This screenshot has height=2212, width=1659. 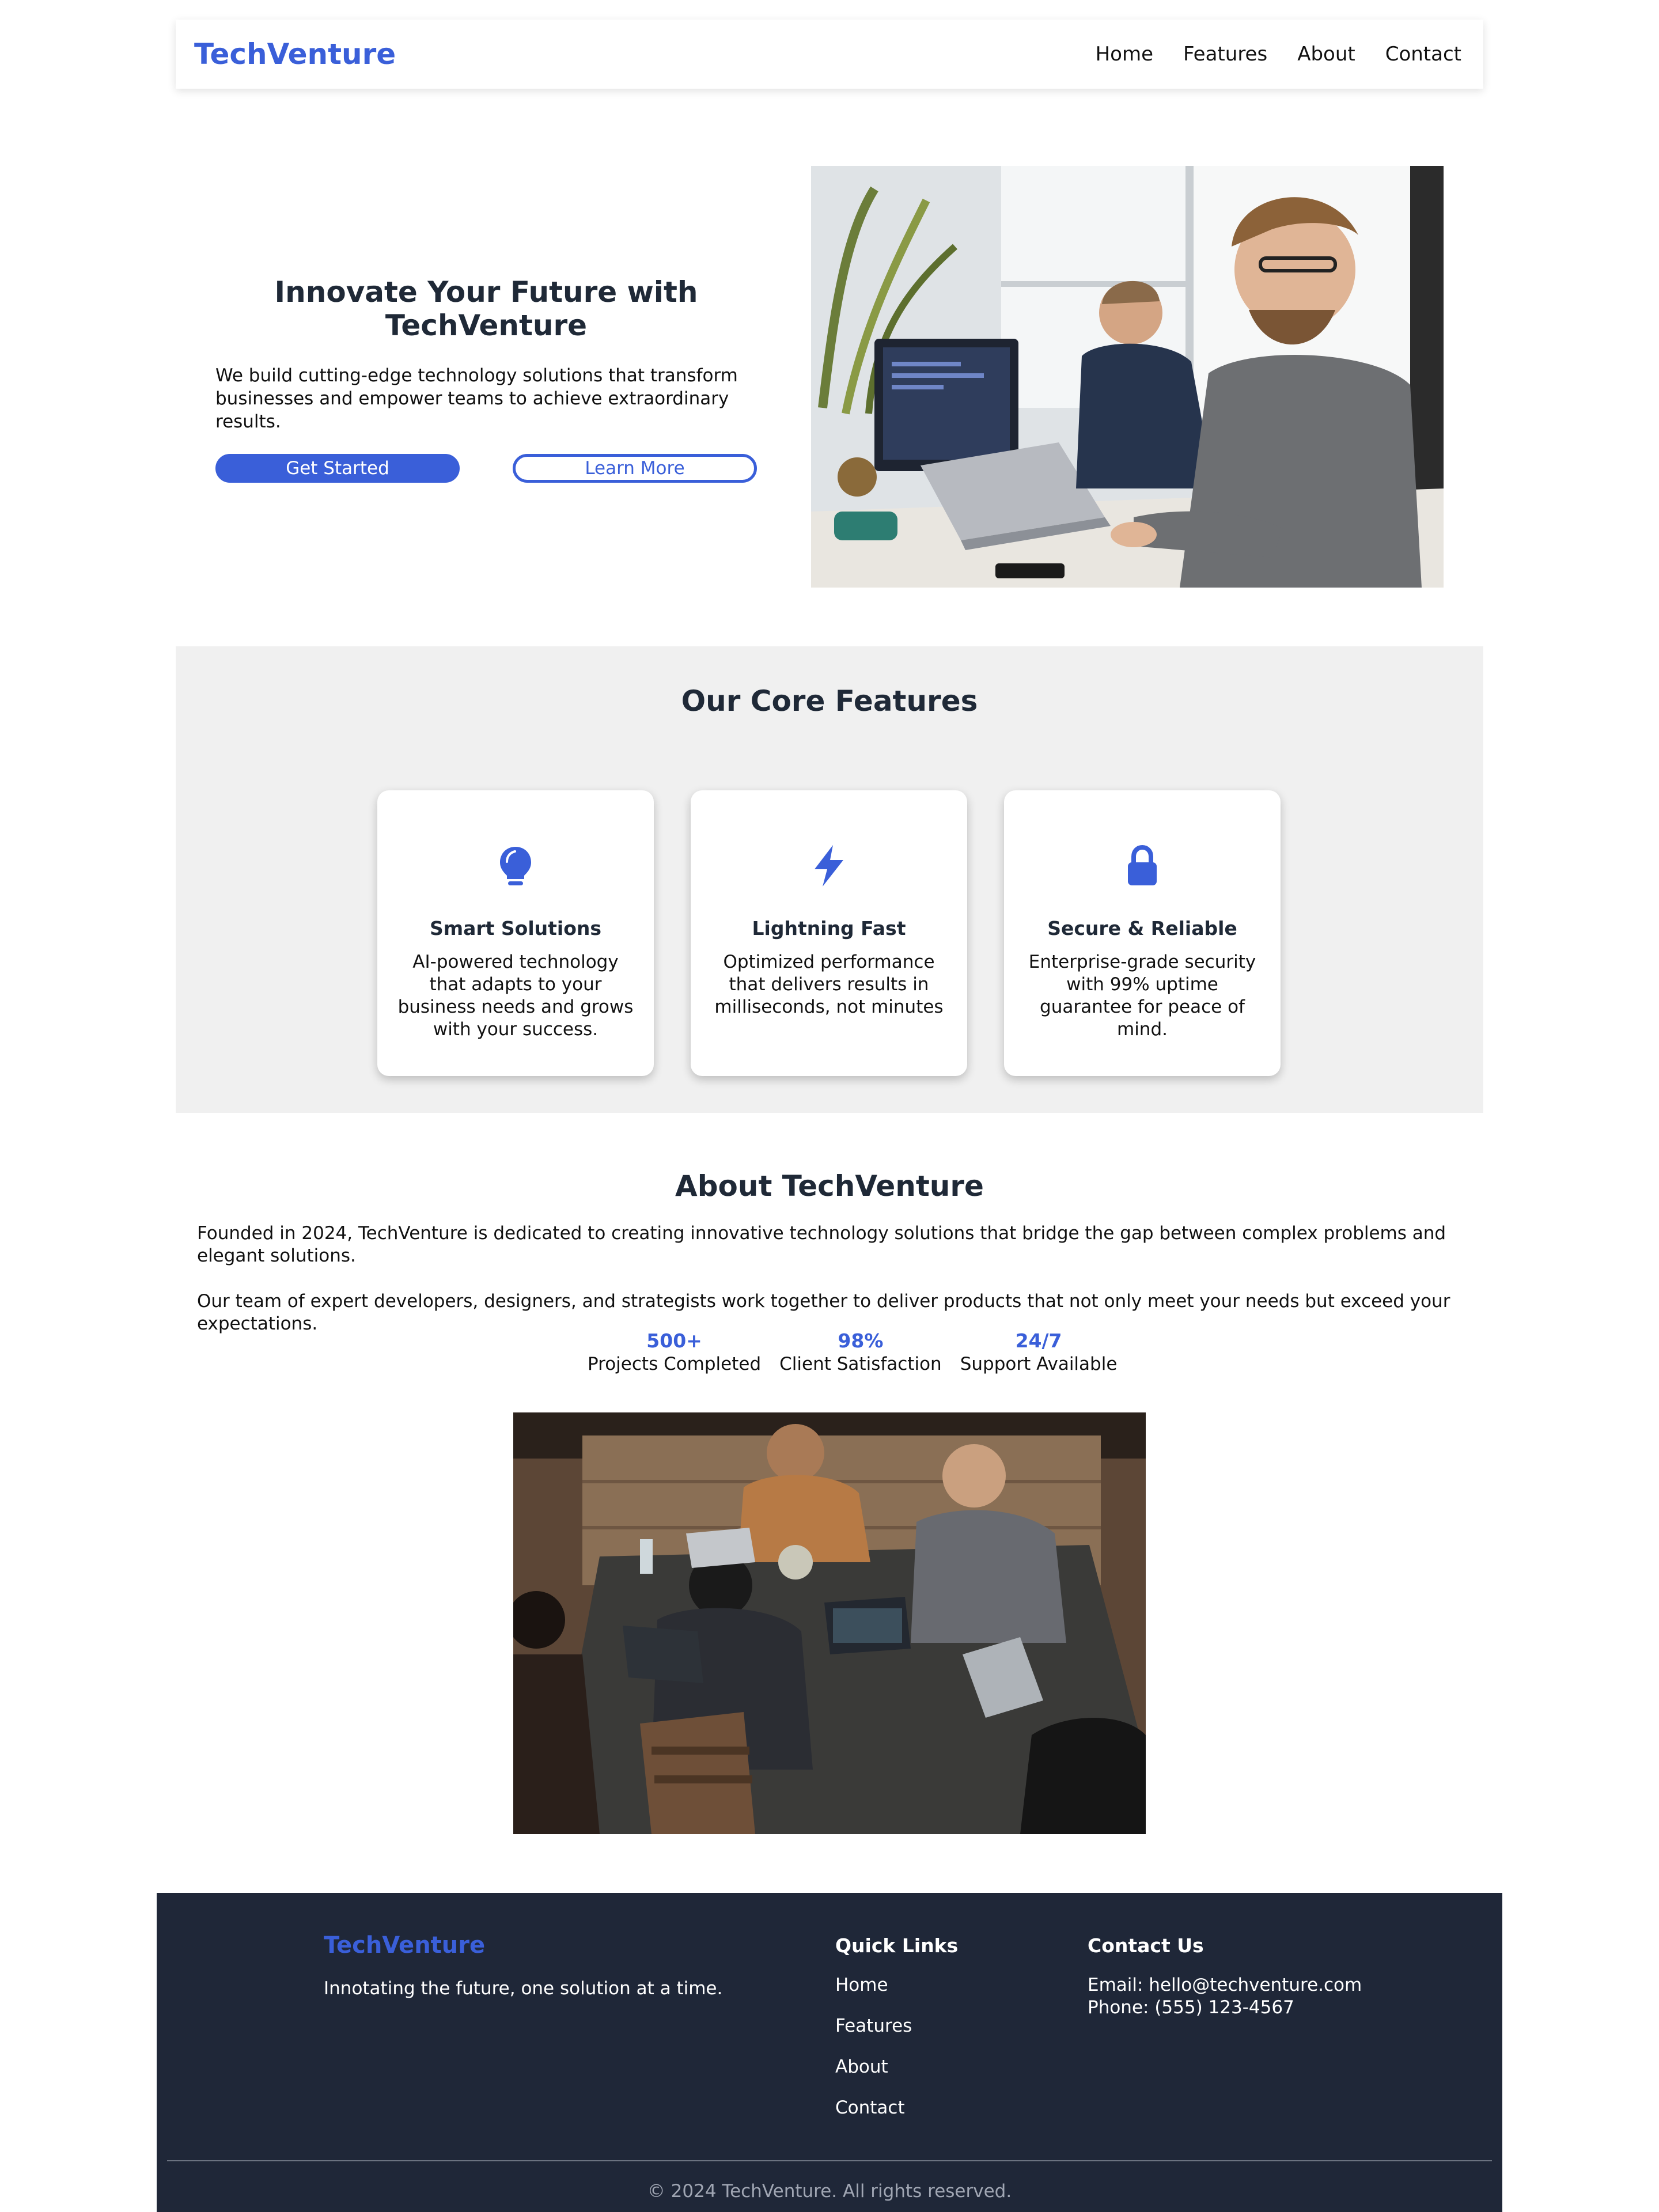 I want to click on get-started-button: Get Started, so click(x=337, y=468).